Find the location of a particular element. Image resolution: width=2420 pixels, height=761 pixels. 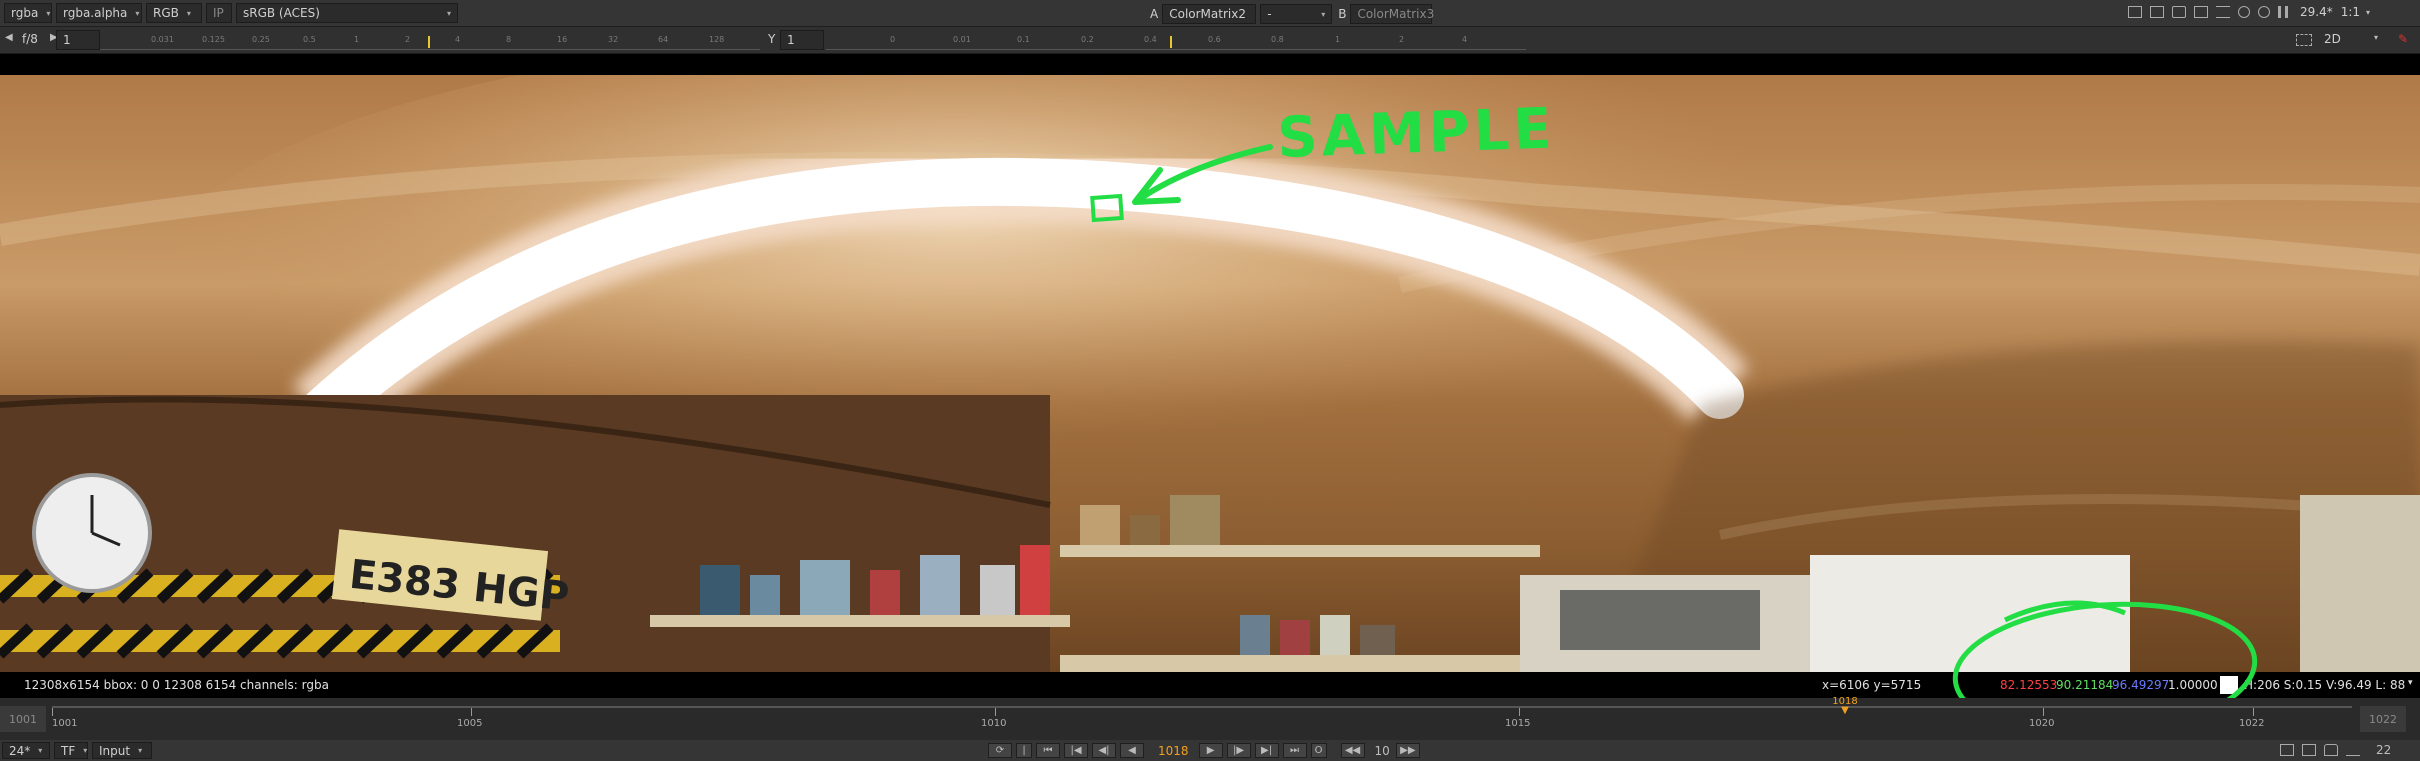

gain-slider: 0.031 0.125 0.25 0.5 1 2 4 8 16 32 64 128 is located at coordinates (430, 40).